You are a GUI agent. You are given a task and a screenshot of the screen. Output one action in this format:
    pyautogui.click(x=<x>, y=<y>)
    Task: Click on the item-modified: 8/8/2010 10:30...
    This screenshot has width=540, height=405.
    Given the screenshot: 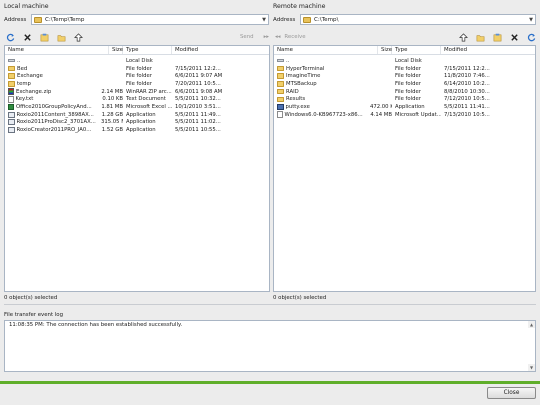 What is the action you would take?
    pyautogui.click(x=467, y=91)
    